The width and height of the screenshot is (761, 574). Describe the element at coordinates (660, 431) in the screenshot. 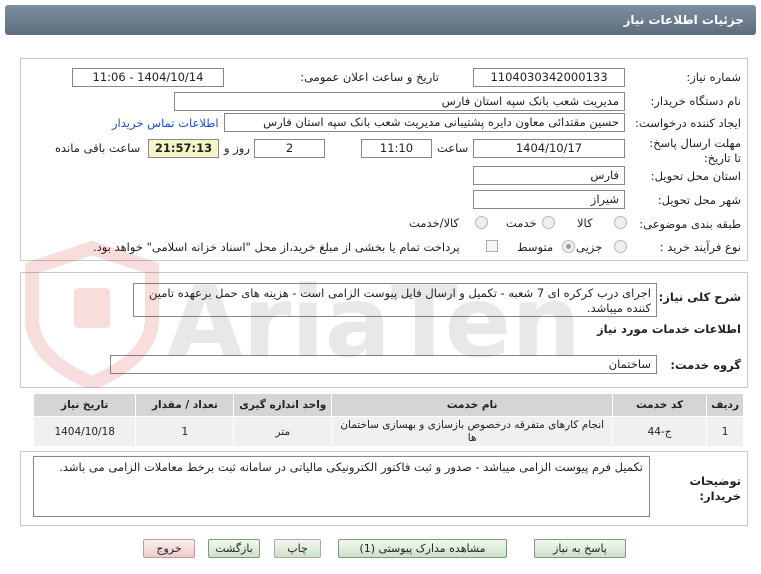

I see `cell-code: ج-44` at that location.